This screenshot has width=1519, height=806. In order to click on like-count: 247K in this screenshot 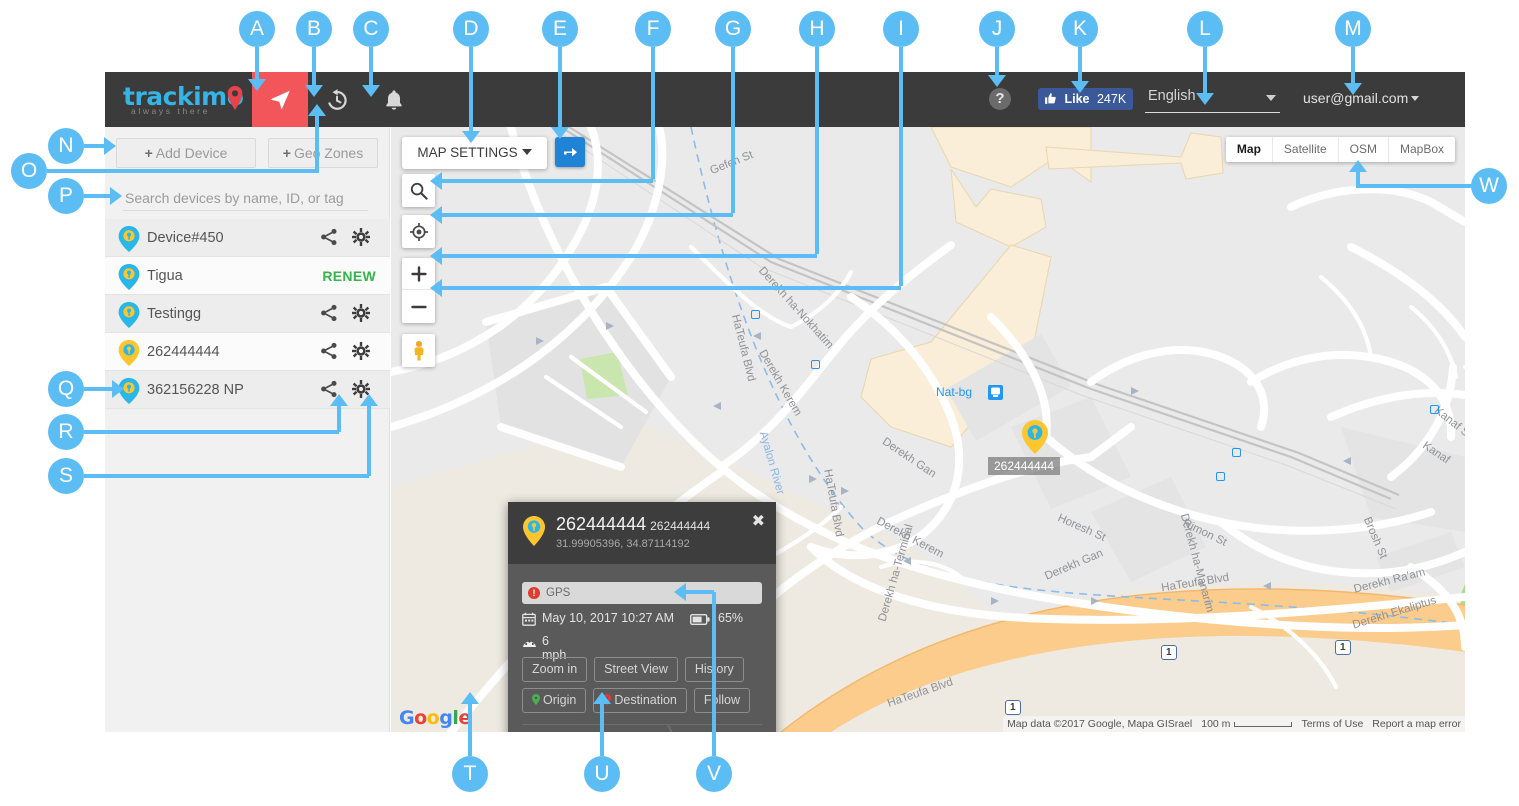, I will do `click(1111, 99)`.